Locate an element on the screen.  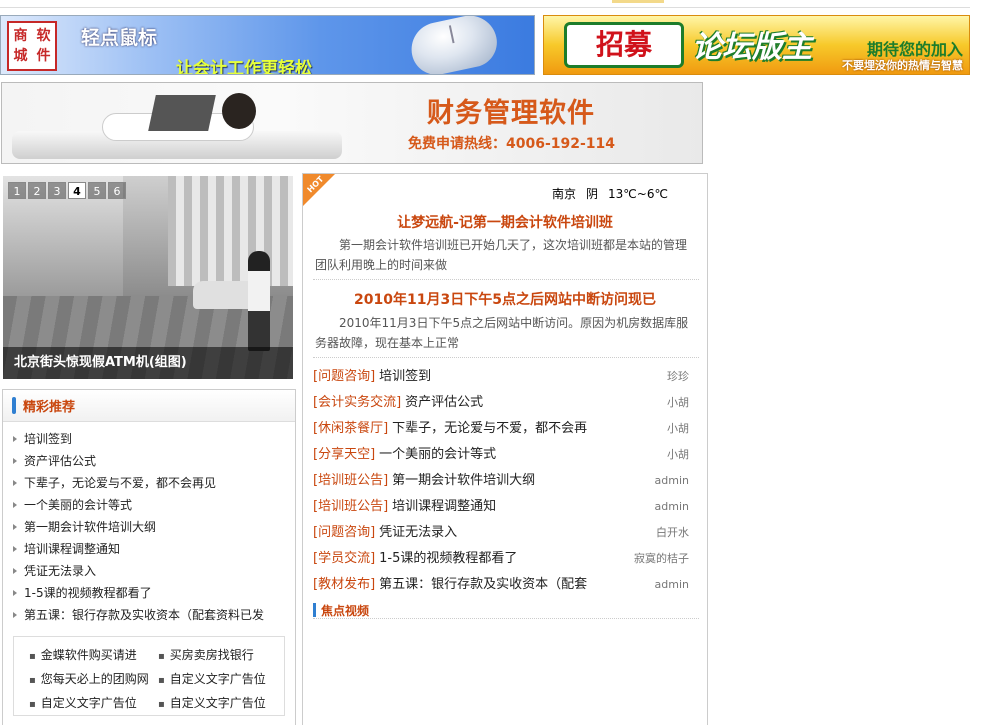
post-title: 培训课程调整通知 is located at coordinates (444, 506).